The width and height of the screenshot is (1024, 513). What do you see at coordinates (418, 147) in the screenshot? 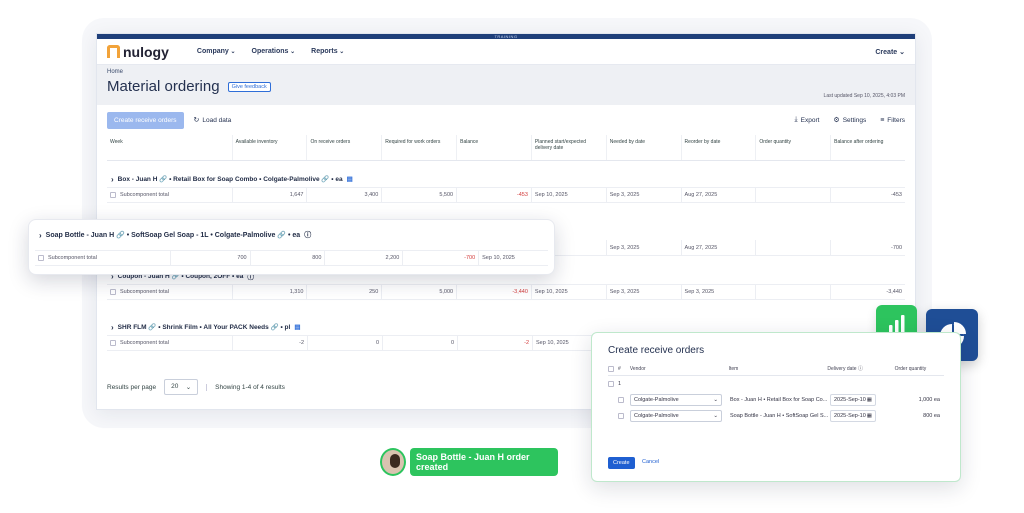
I see `col-required: Required for work orders` at bounding box center [418, 147].